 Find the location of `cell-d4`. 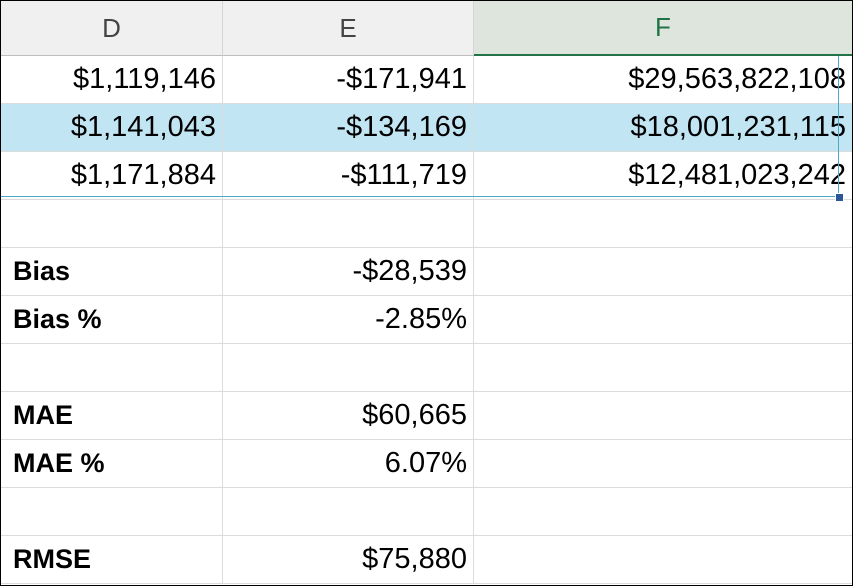

cell-d4 is located at coordinates (112, 224).